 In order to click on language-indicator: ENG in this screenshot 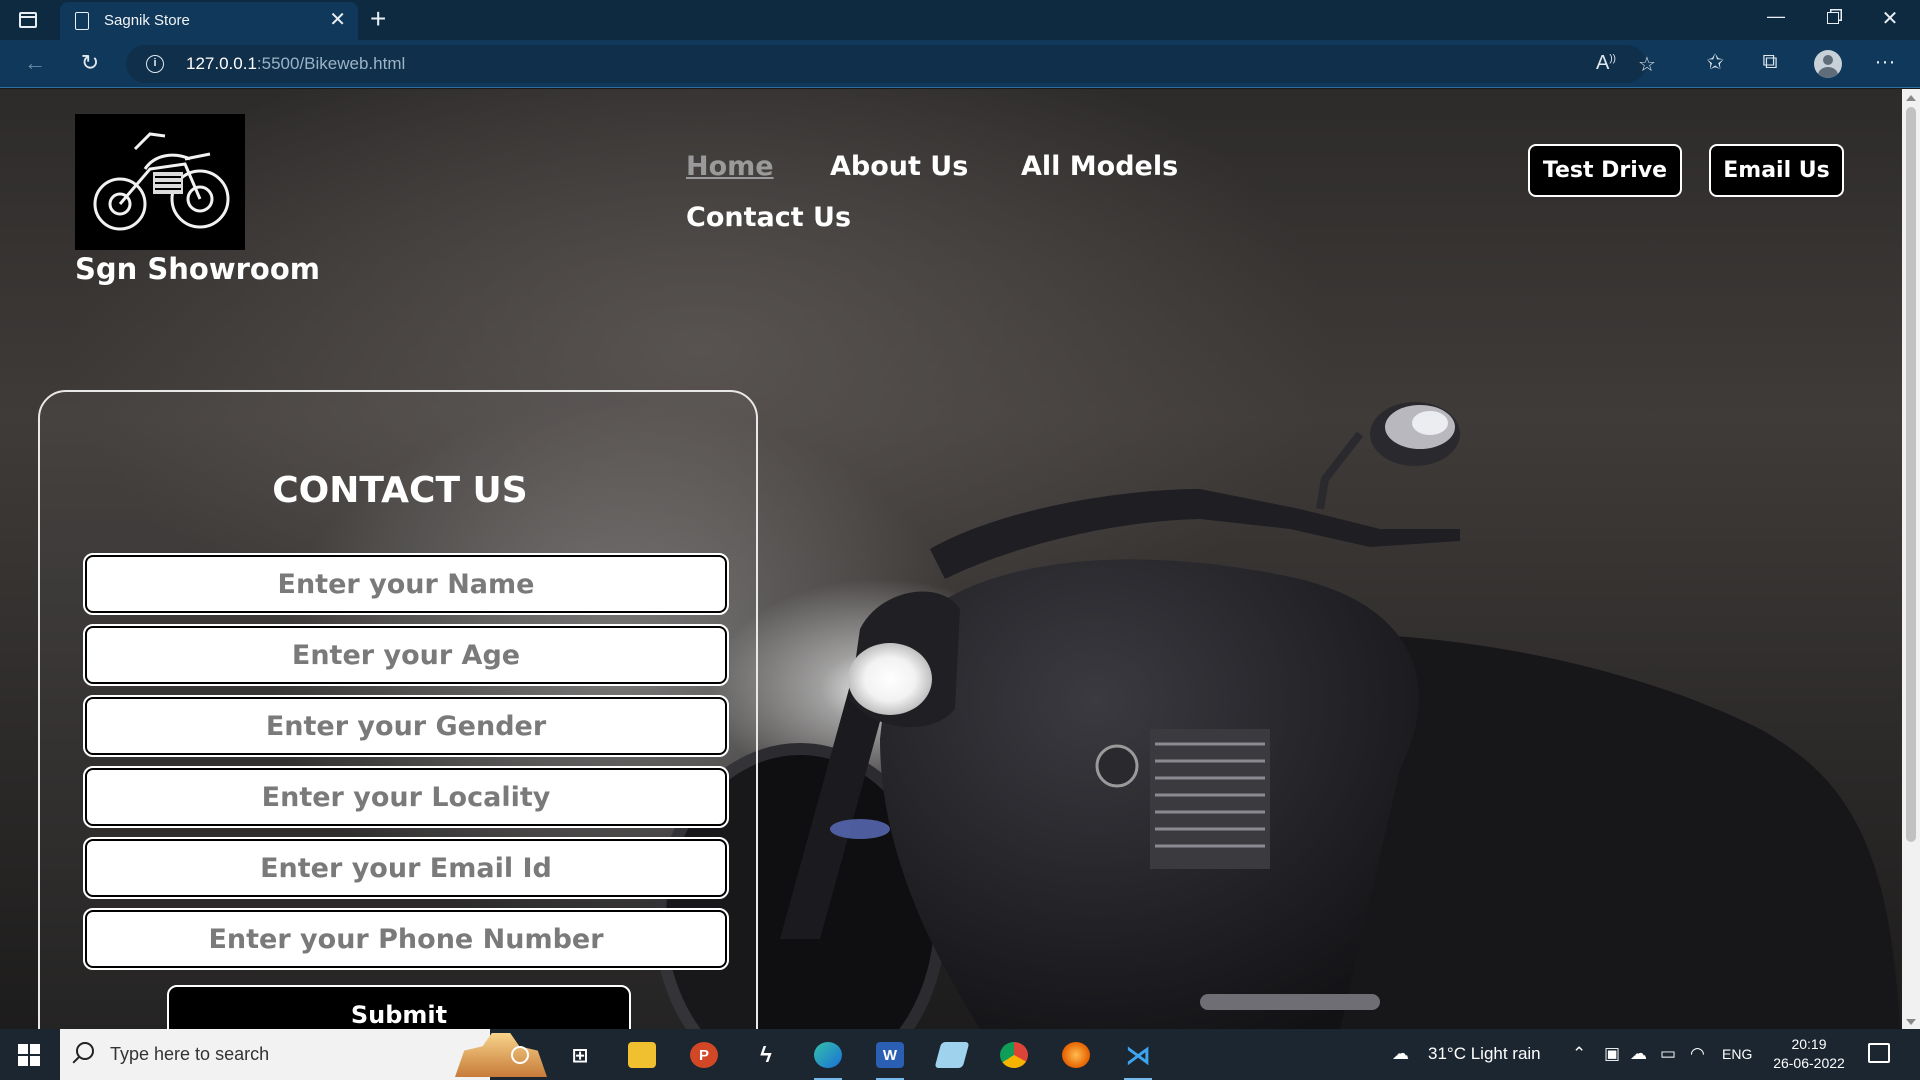, I will do `click(1737, 1054)`.